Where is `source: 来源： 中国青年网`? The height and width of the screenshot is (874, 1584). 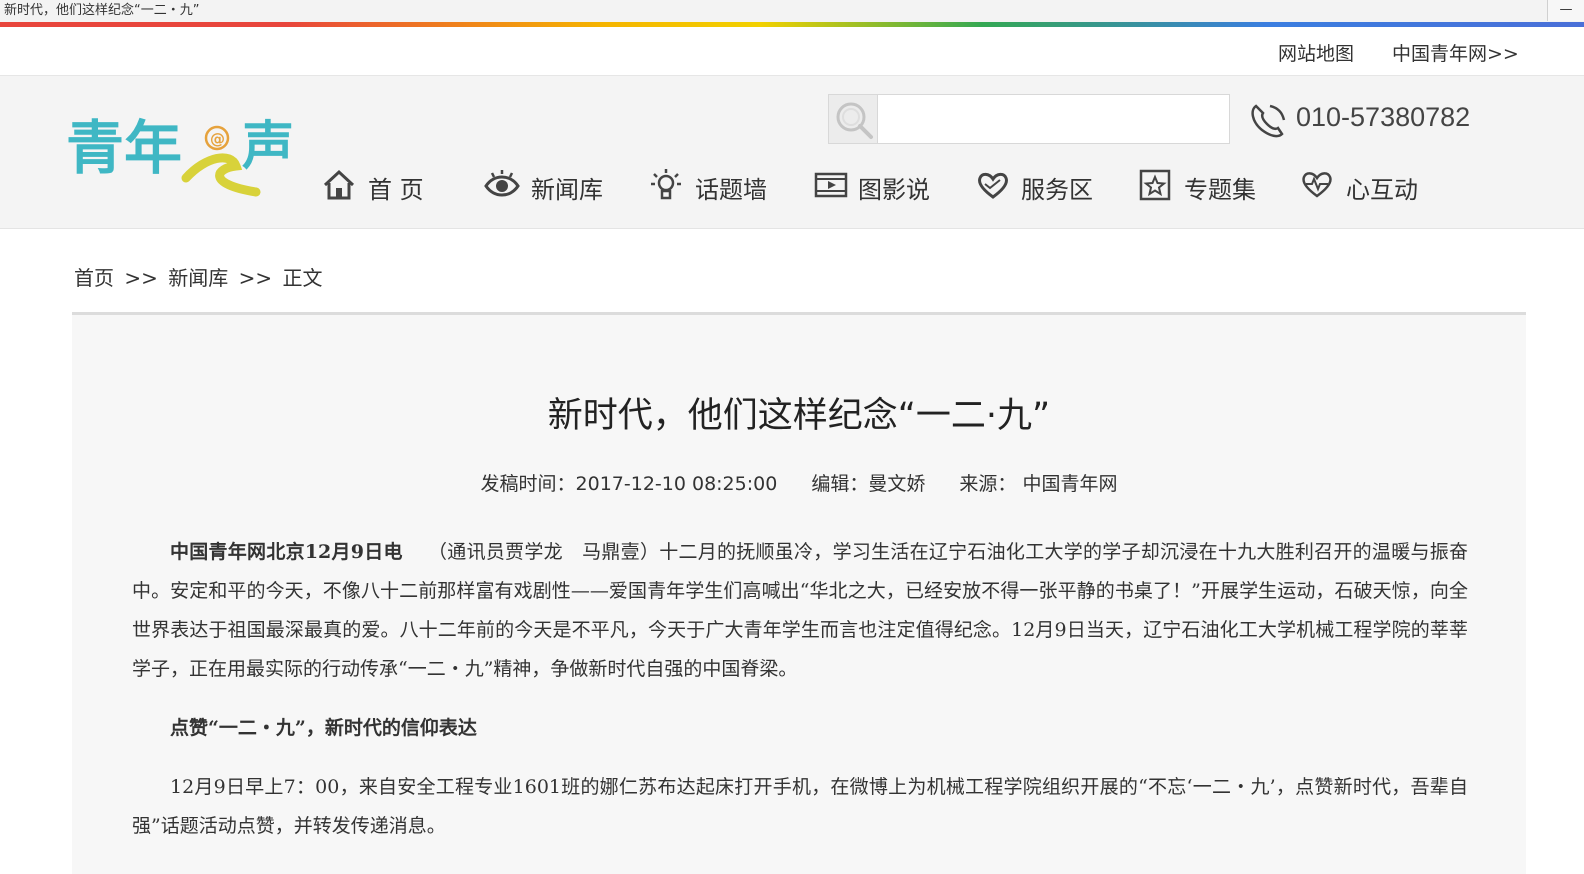
source: 来源： 中国青年网 is located at coordinates (1038, 484).